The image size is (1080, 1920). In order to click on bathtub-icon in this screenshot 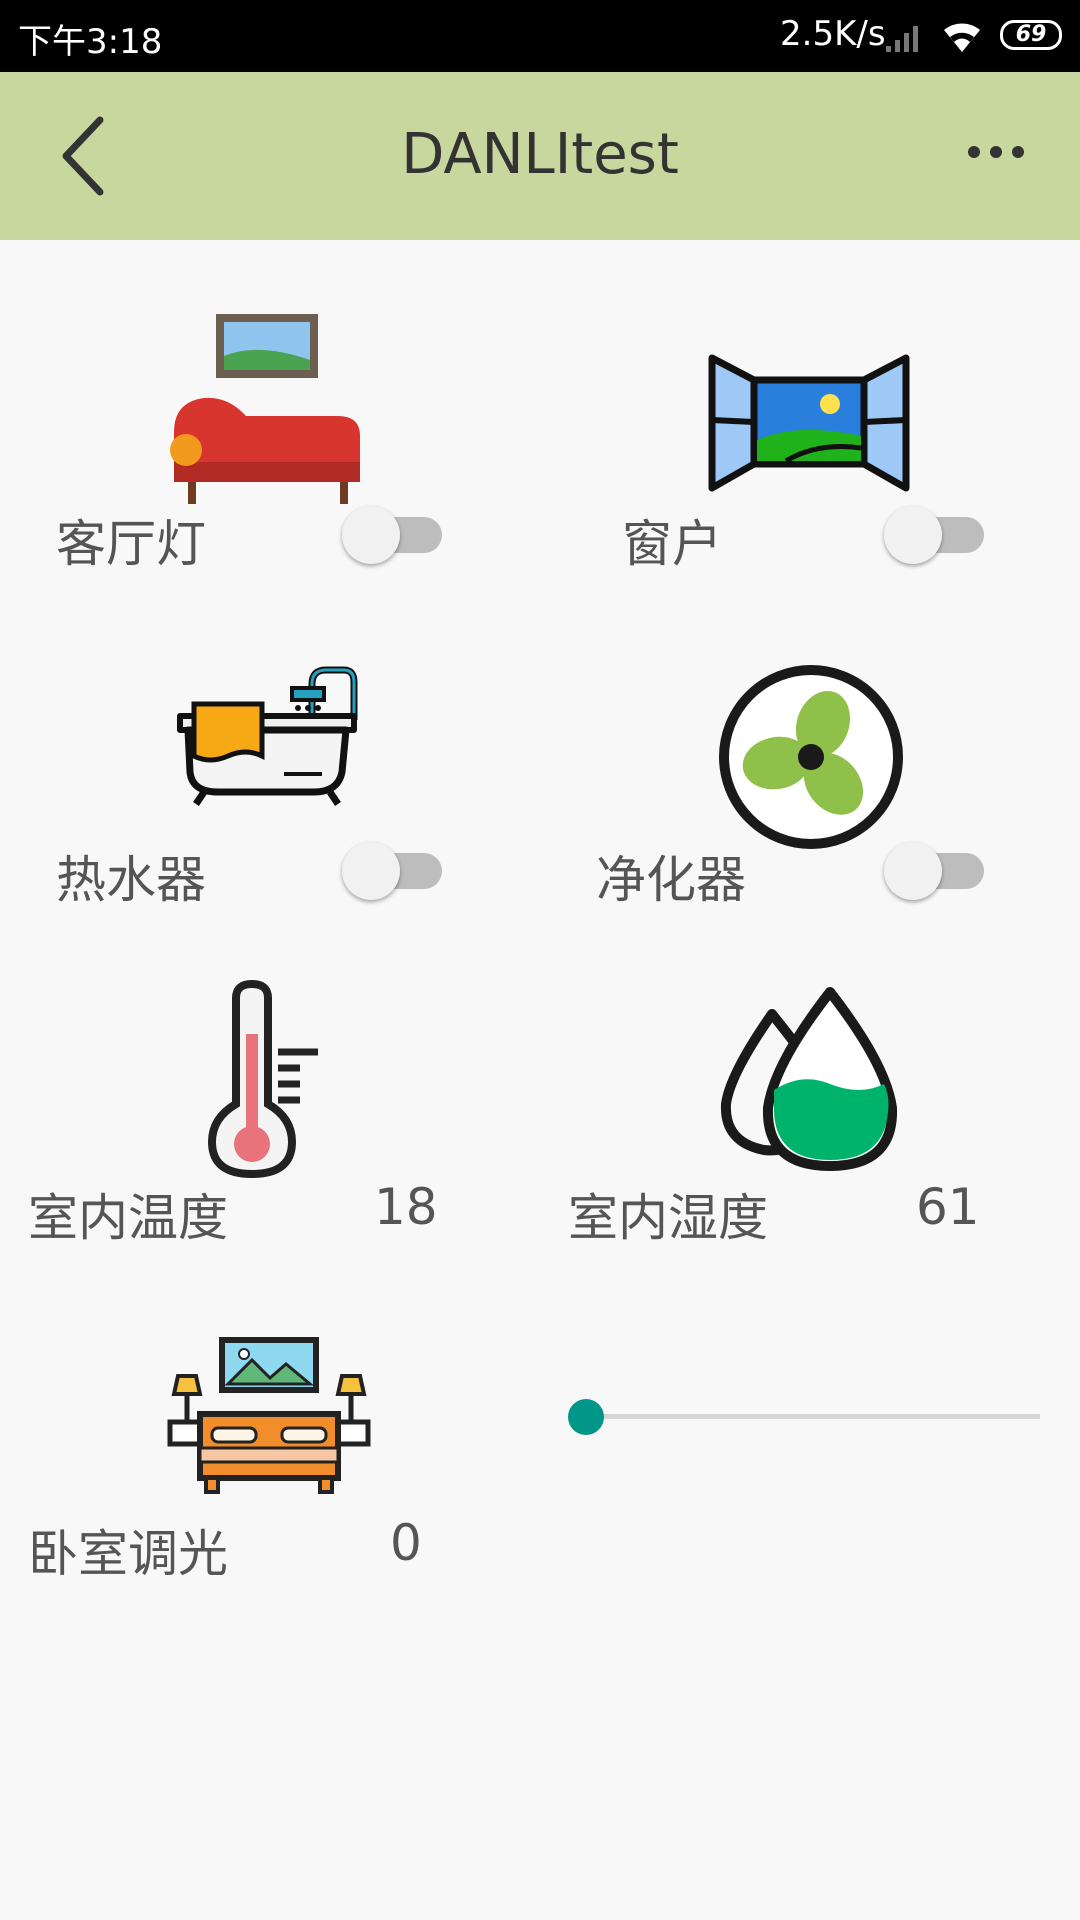, I will do `click(267, 736)`.